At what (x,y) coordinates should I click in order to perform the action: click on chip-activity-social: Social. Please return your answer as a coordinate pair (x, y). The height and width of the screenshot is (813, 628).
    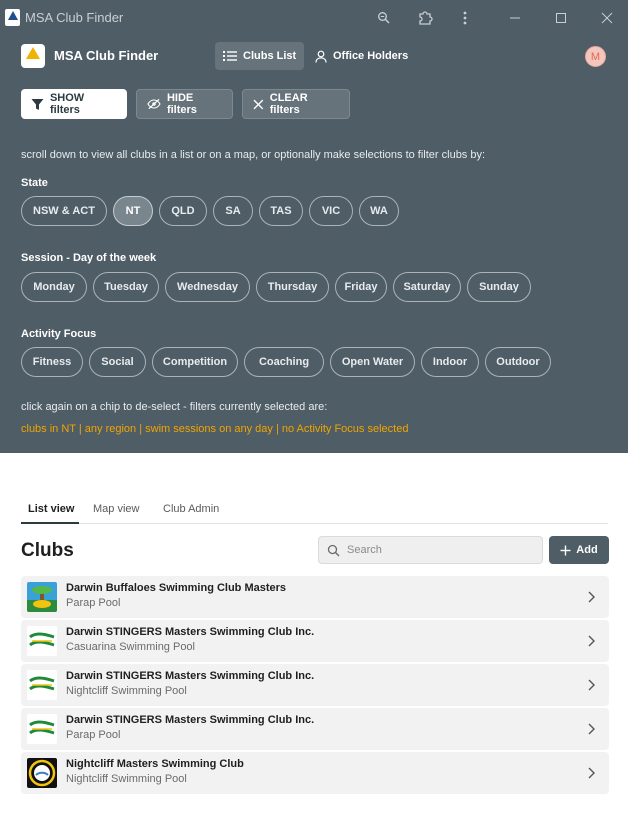
    Looking at the image, I should click on (117, 362).